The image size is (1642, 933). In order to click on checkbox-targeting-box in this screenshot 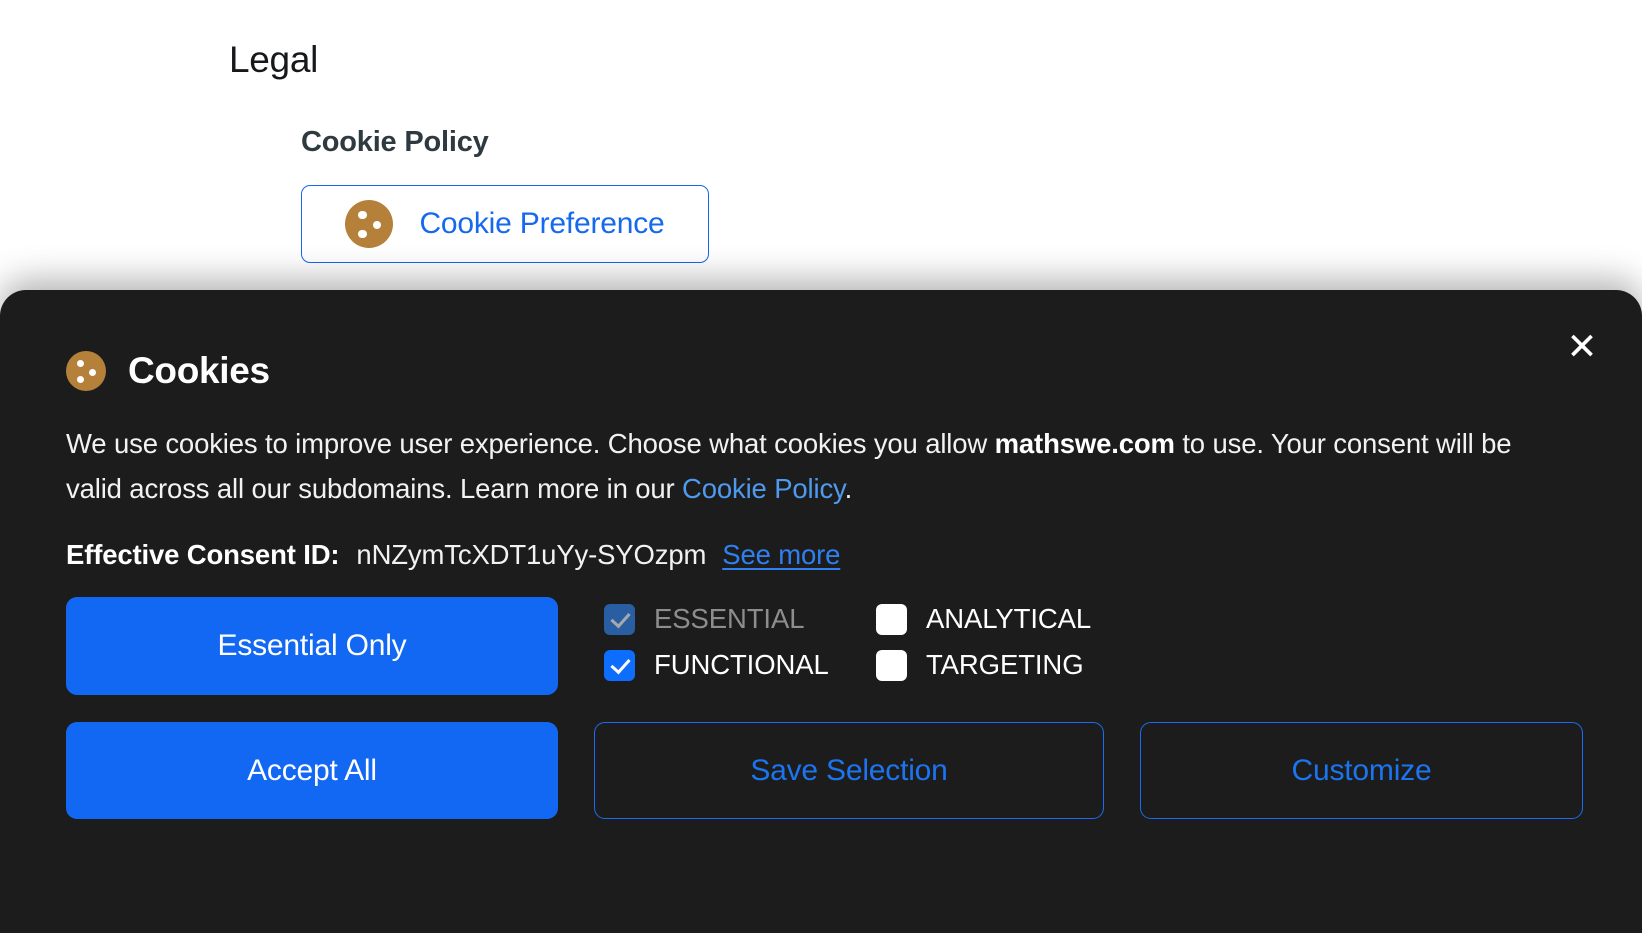, I will do `click(891, 665)`.